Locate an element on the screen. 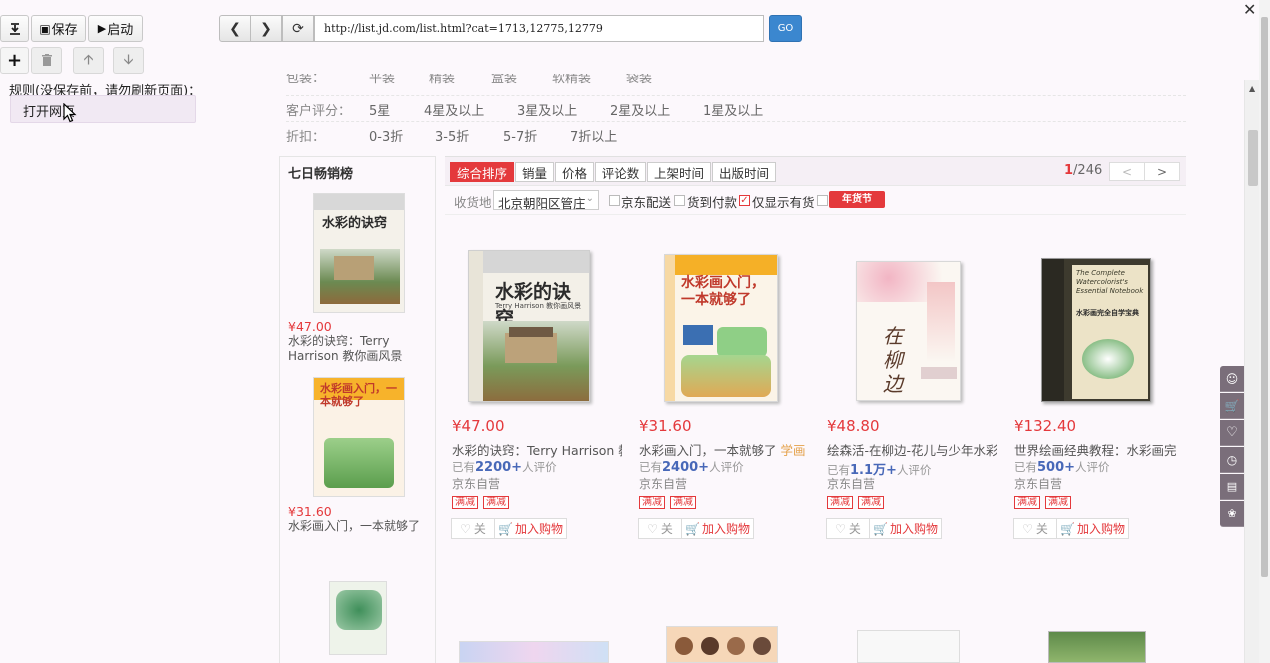  product-name: 水彩的诀窍：Terry Harrison 教 is located at coordinates (537, 449).